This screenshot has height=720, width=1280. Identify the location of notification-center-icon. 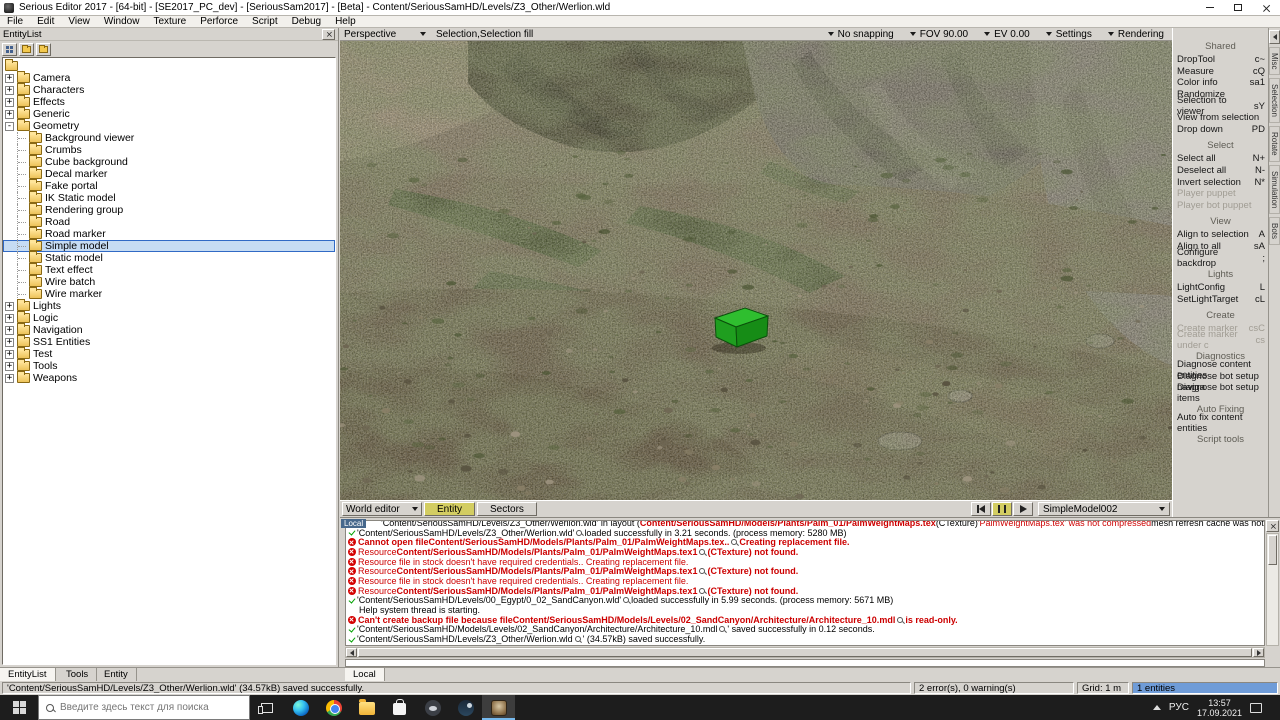
(1256, 707).